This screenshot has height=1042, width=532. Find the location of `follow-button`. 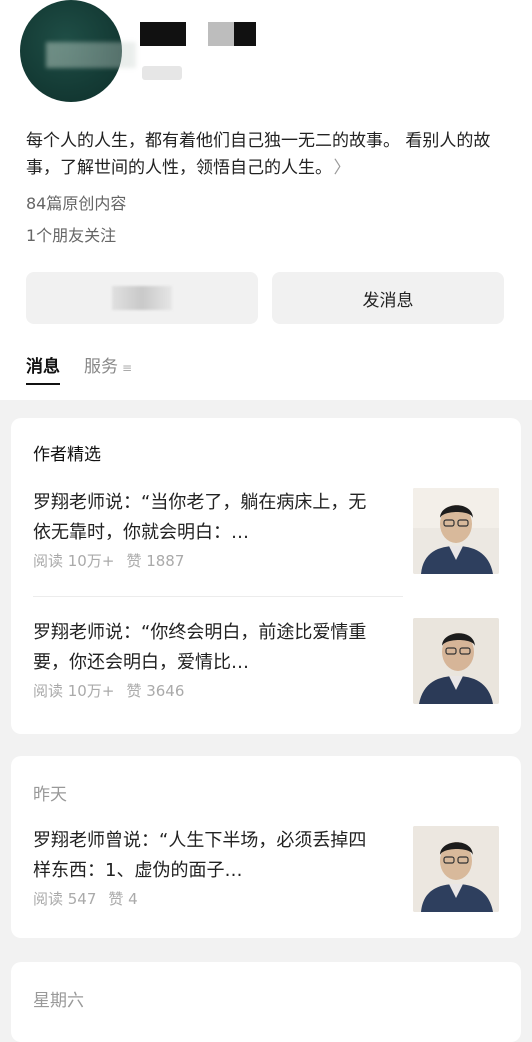

follow-button is located at coordinates (142, 298).